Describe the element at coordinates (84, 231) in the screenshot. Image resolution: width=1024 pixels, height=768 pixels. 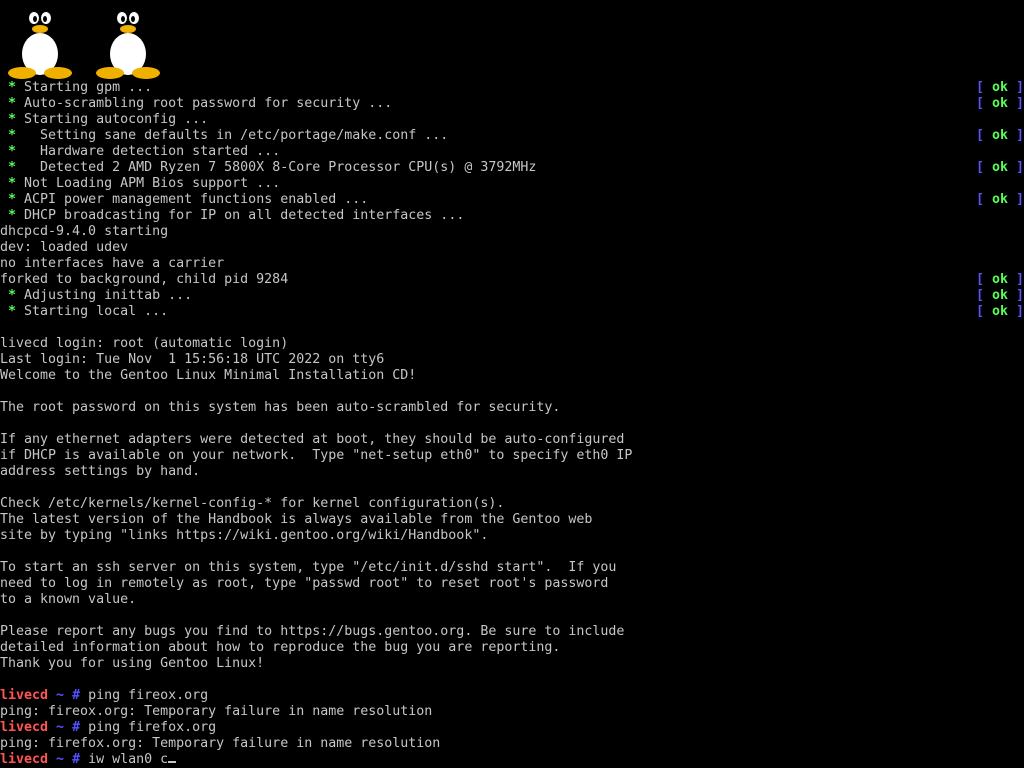
I see `boot-message: dhcpcd-9.4.0 starting` at that location.